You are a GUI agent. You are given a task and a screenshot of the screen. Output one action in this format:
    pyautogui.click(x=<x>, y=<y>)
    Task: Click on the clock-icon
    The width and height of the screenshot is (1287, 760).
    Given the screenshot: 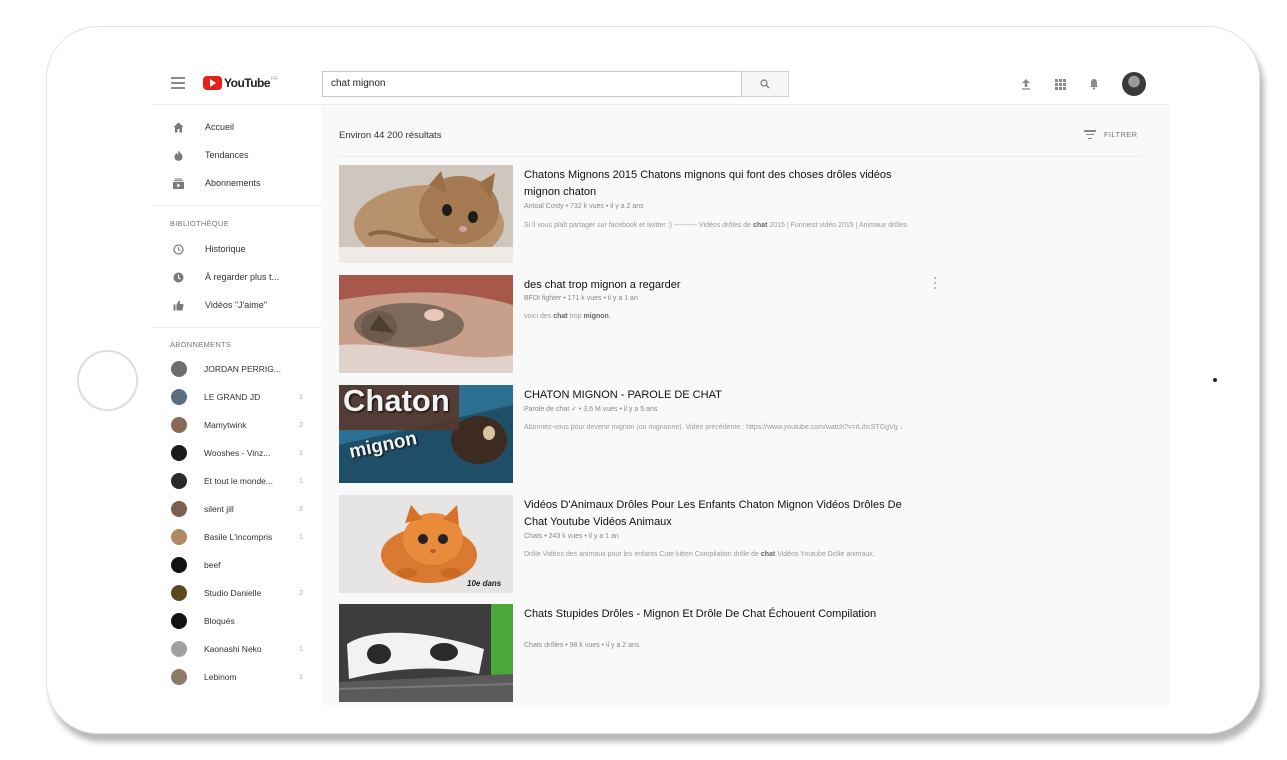 What is the action you would take?
    pyautogui.click(x=178, y=277)
    